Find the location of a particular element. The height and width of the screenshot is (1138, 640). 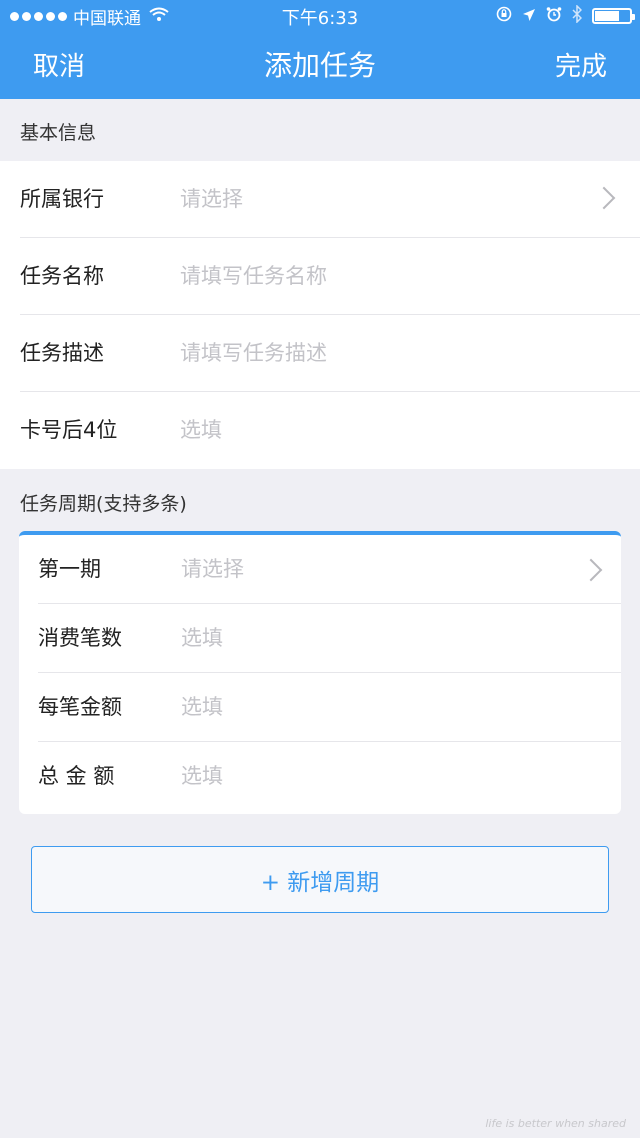

total-amount-row: 总 金 额 选填 is located at coordinates (320, 776).